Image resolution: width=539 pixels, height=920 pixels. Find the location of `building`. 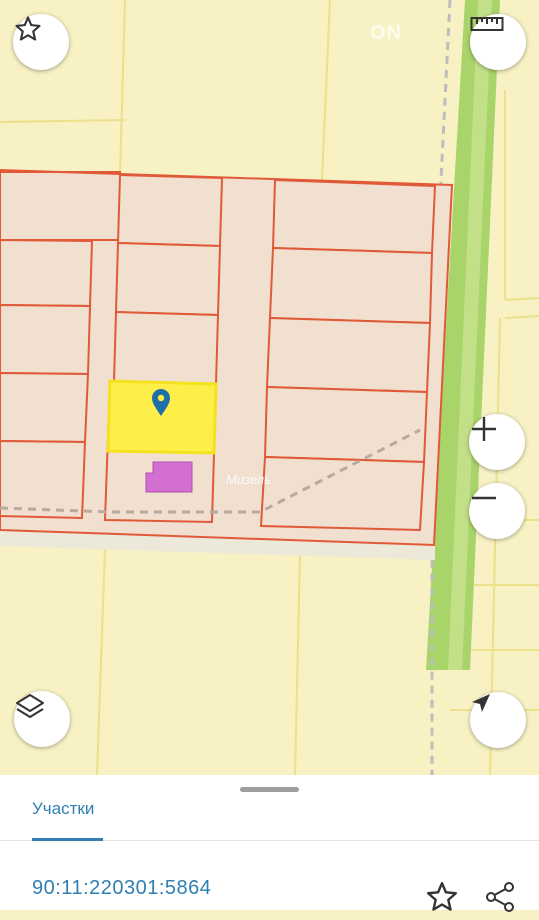

building is located at coordinates (169, 477).